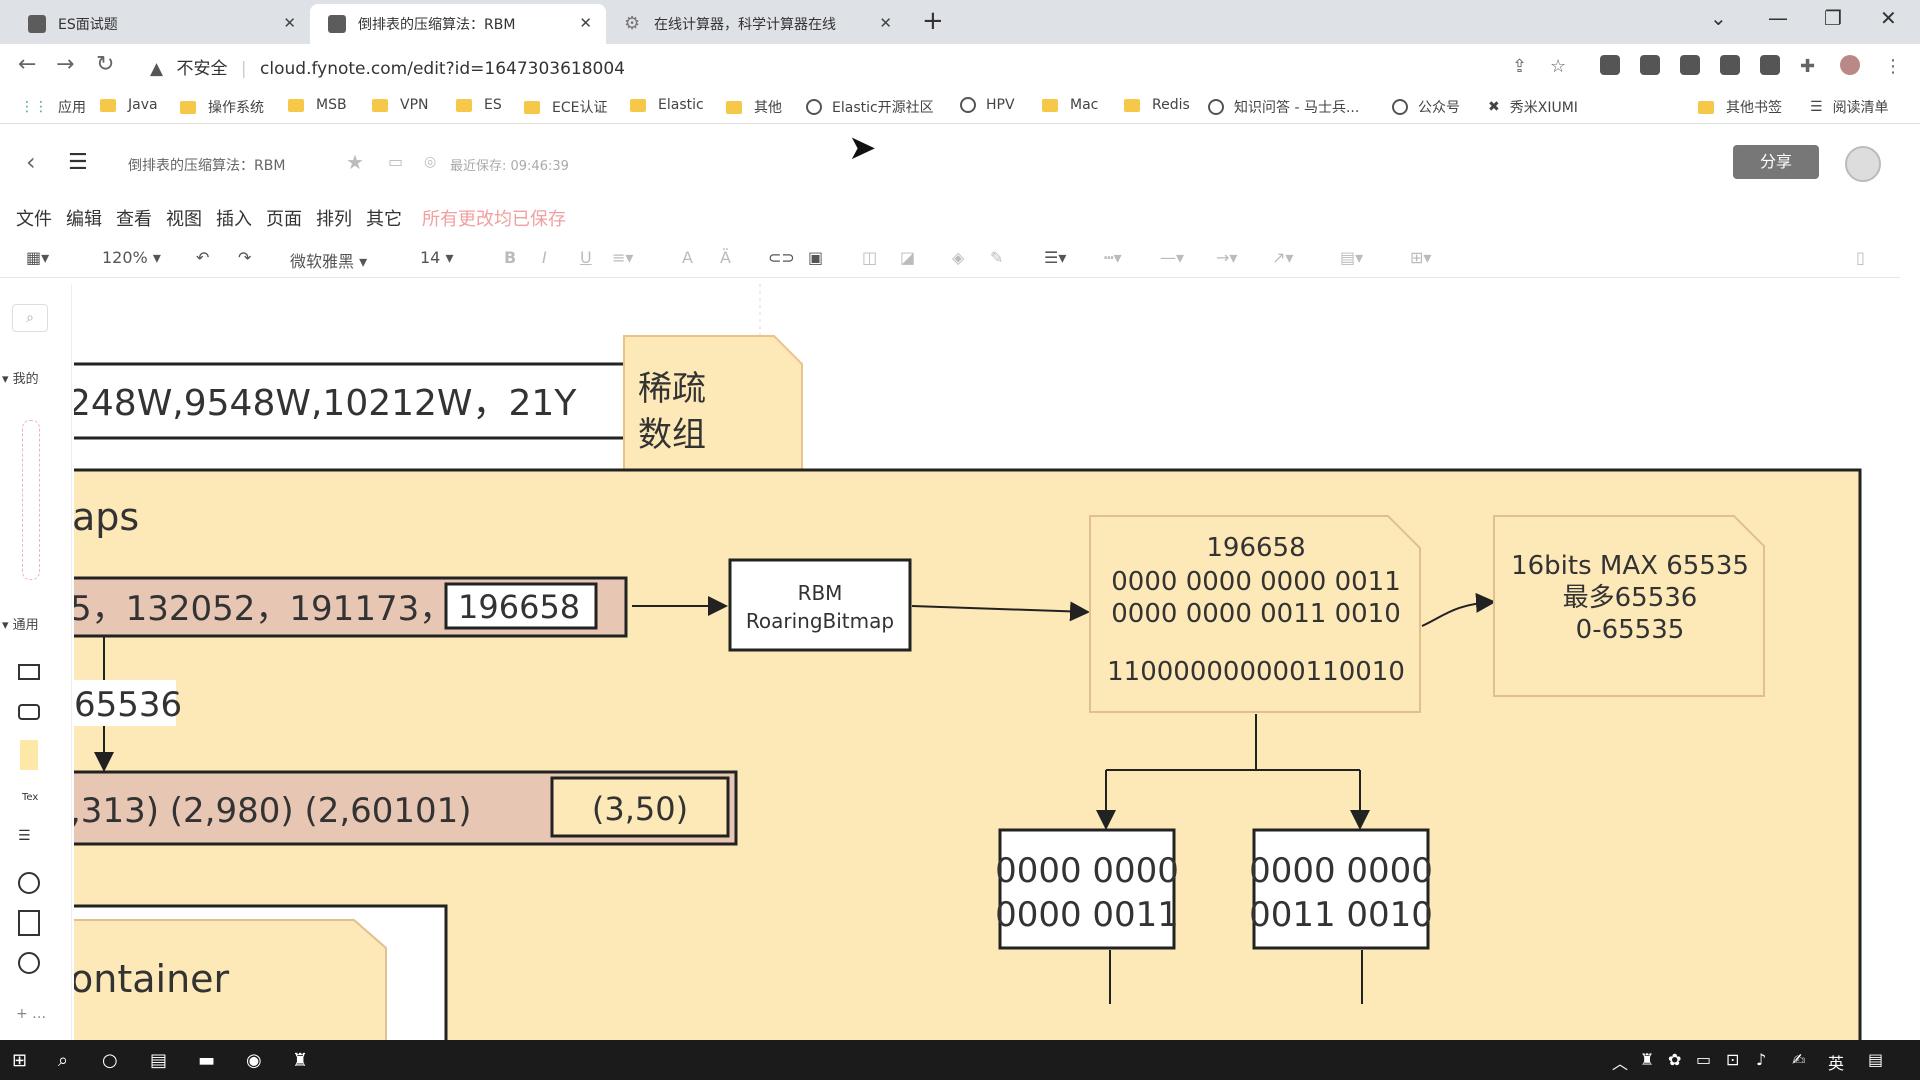  What do you see at coordinates (1533, 107) in the screenshot?
I see `bookmark-xiumi: ✖ 秀米XIUMI` at bounding box center [1533, 107].